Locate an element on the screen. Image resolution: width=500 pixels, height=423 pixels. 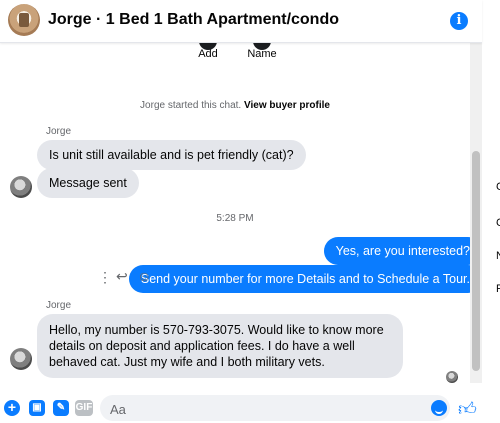
message-input-box is located at coordinates (275, 408).